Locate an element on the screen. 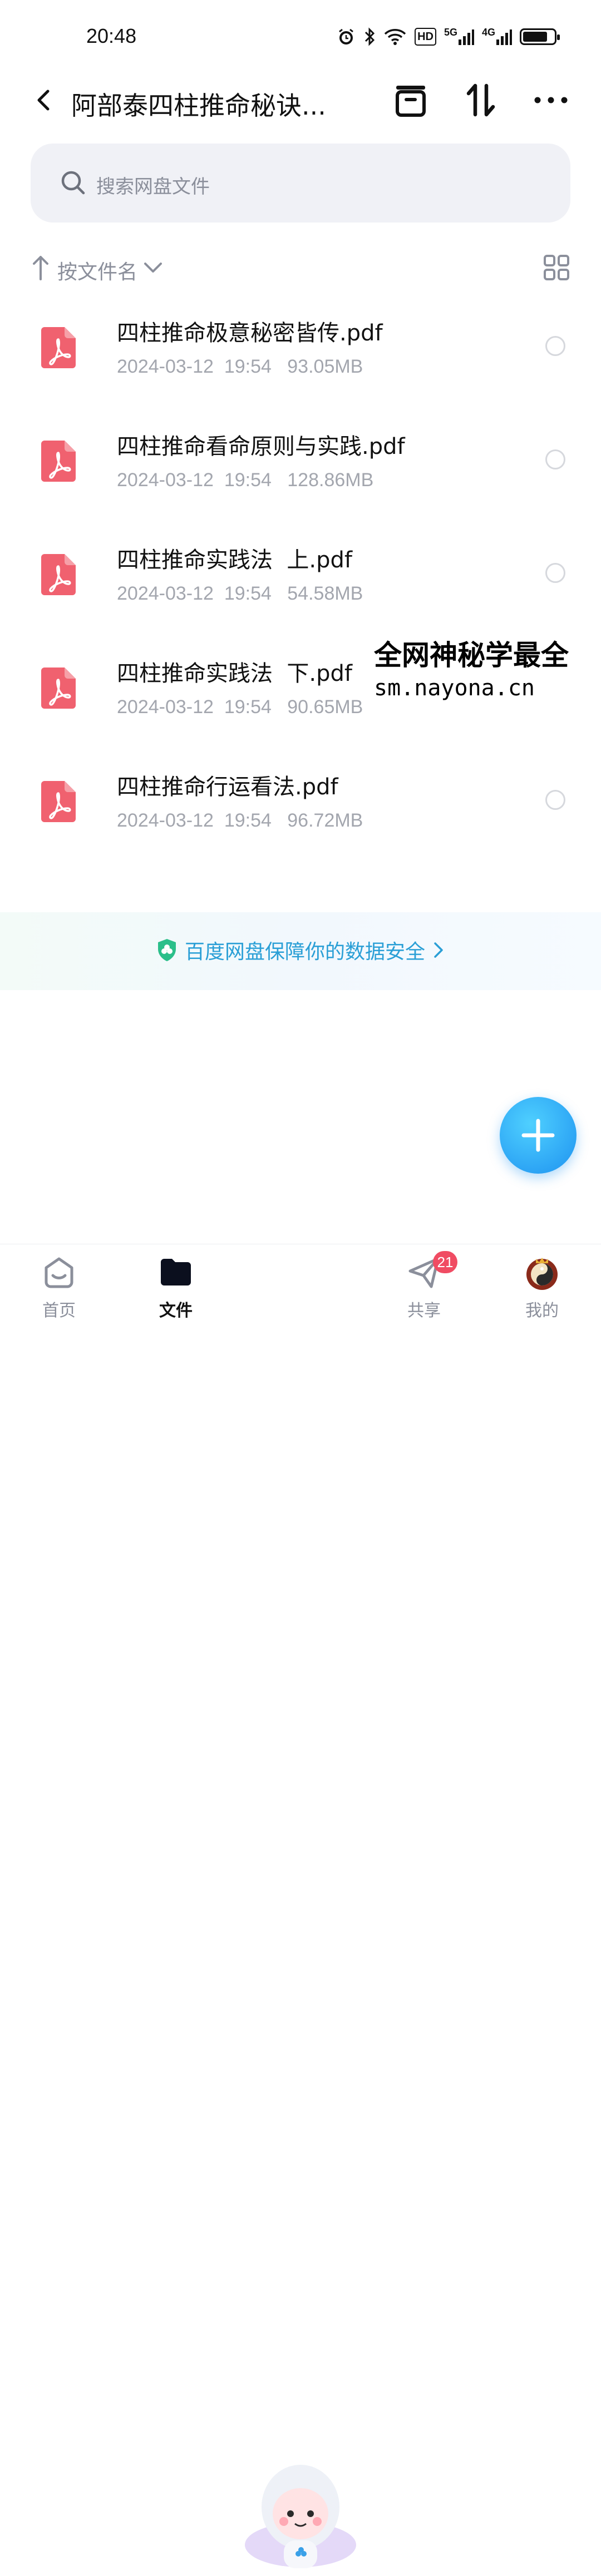 Image resolution: width=601 pixels, height=2576 pixels. battery-level is located at coordinates (535, 37).